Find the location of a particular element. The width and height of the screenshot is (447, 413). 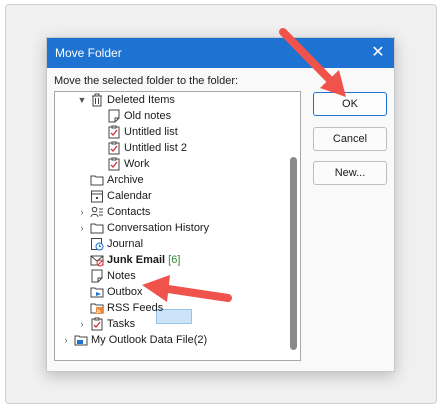

tree-item-untitled-list: Untitled list is located at coordinates (170, 132).